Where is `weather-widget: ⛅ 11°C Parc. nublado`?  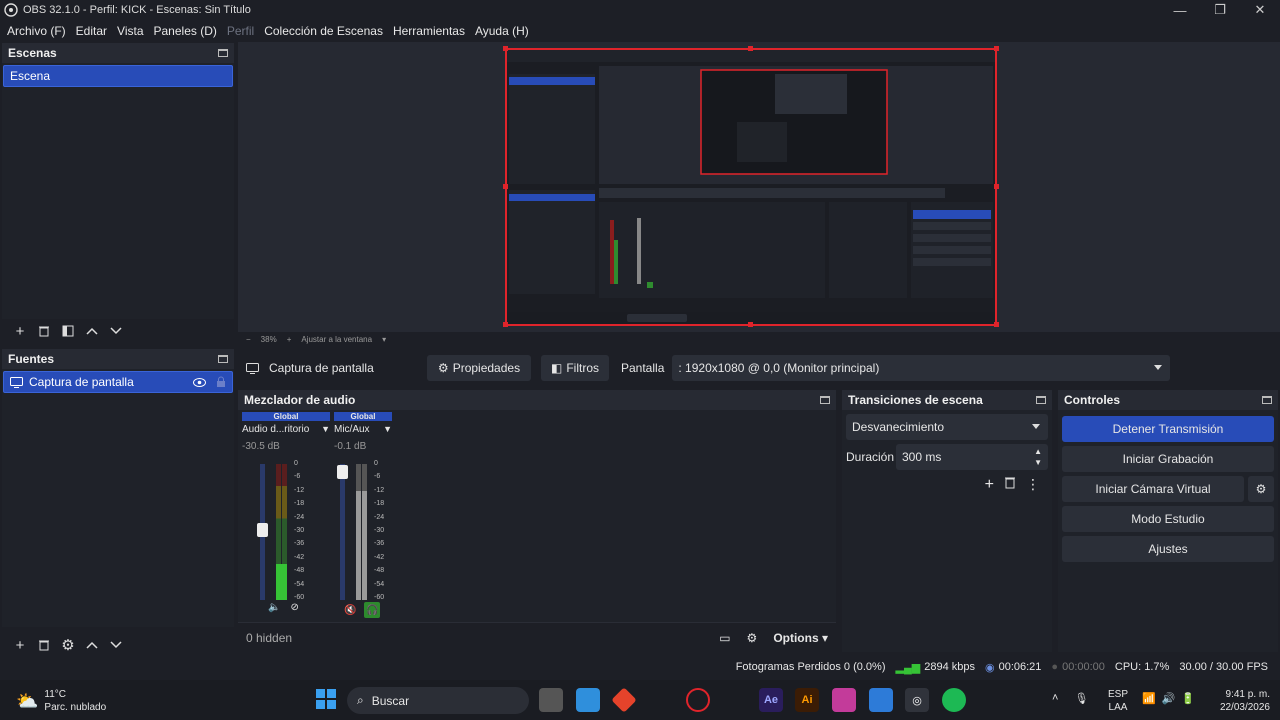
weather-widget: ⛅ 11°C Parc. nublado is located at coordinates (61, 701).